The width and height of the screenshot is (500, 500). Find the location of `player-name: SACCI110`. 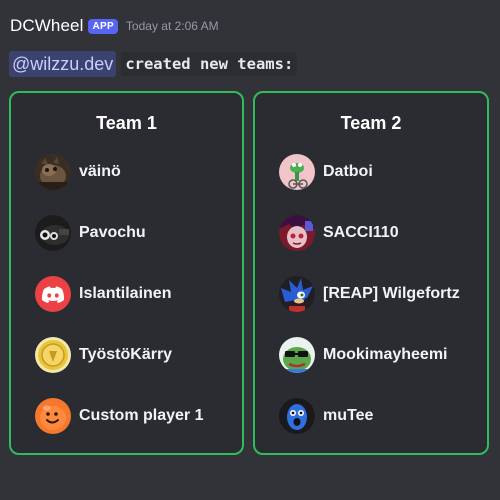

player-name: SACCI110 is located at coordinates (361, 232).